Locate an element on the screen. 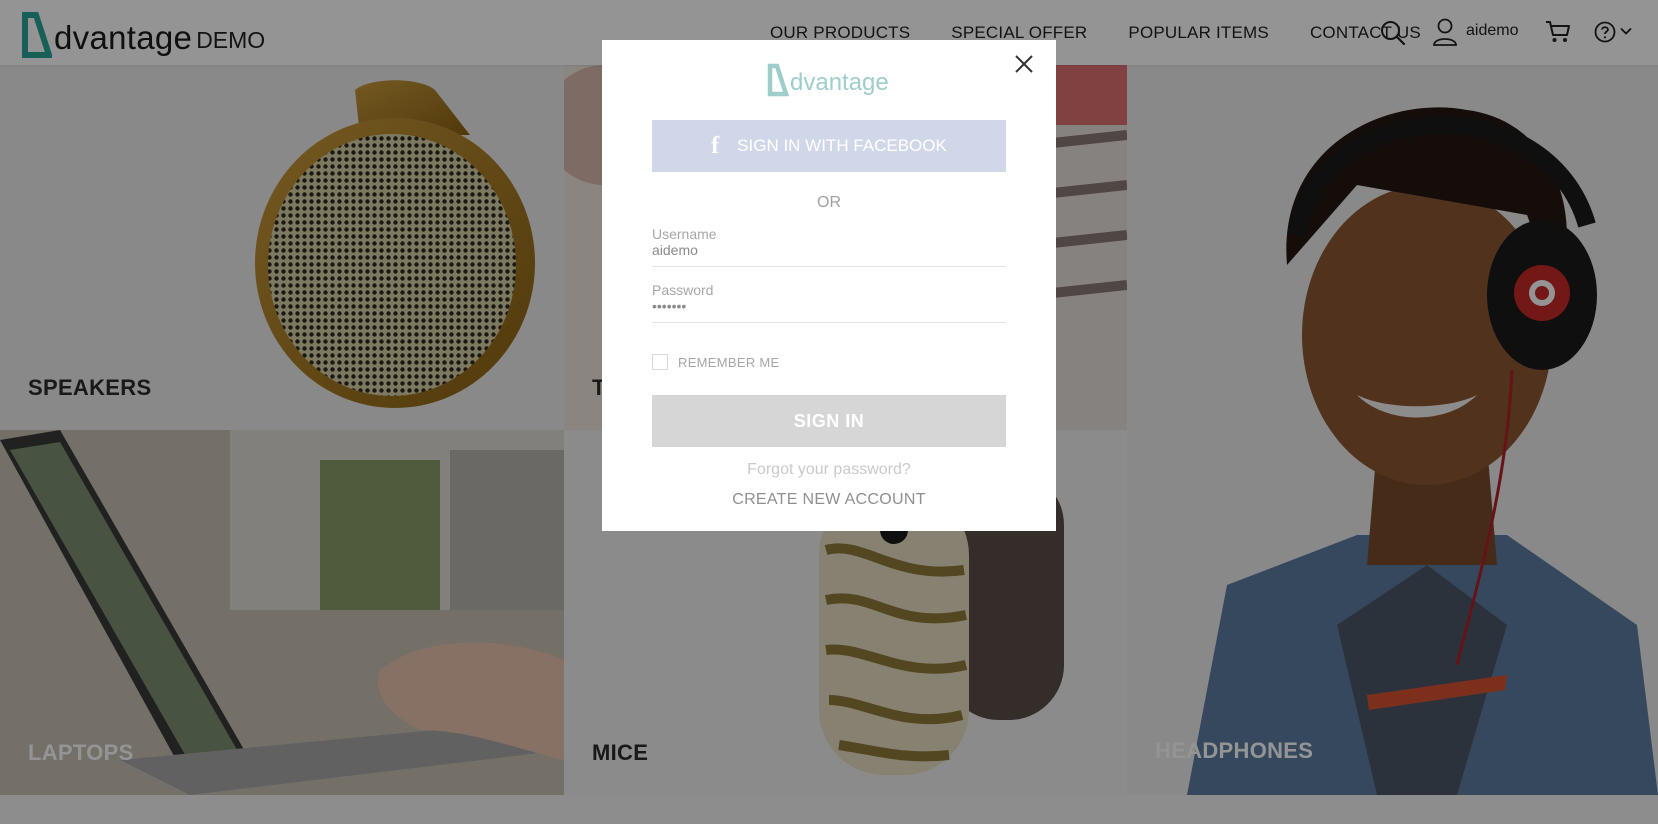  sign-in-button: SIGN IN is located at coordinates (829, 421).